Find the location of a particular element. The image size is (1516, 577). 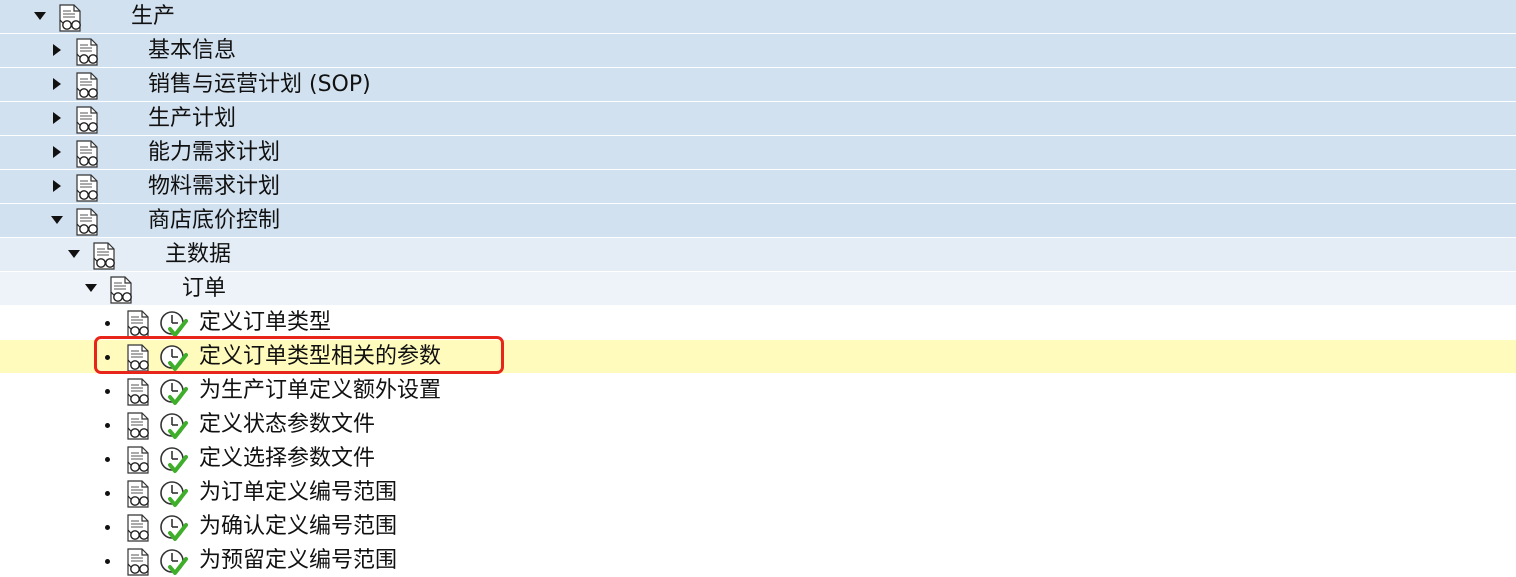

tree-node-production-planning: 生产计划 is located at coordinates (758, 119).